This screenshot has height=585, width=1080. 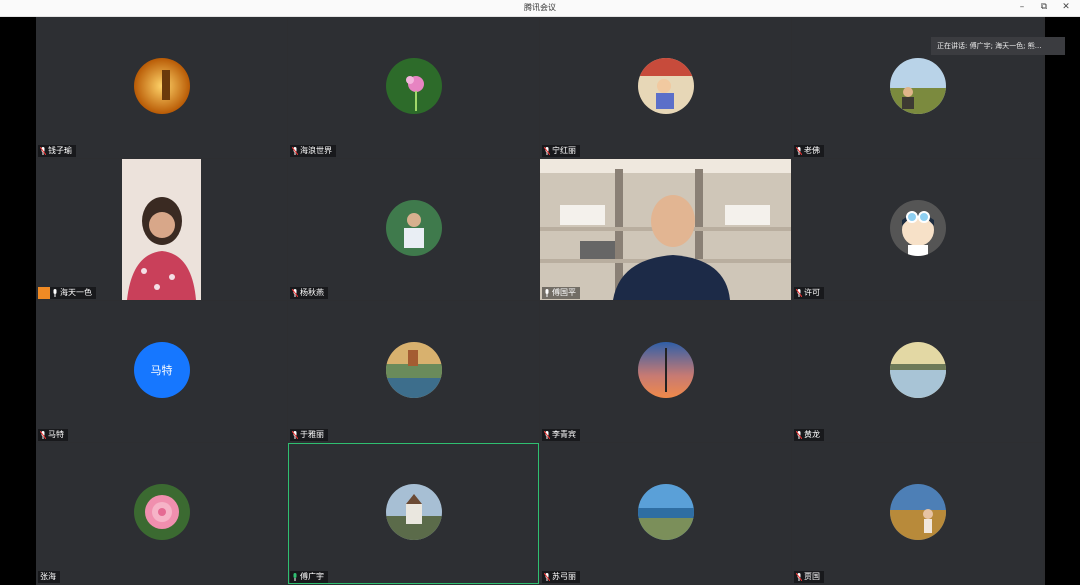 What do you see at coordinates (1066, 7) in the screenshot?
I see `close-icon: ✕` at bounding box center [1066, 7].